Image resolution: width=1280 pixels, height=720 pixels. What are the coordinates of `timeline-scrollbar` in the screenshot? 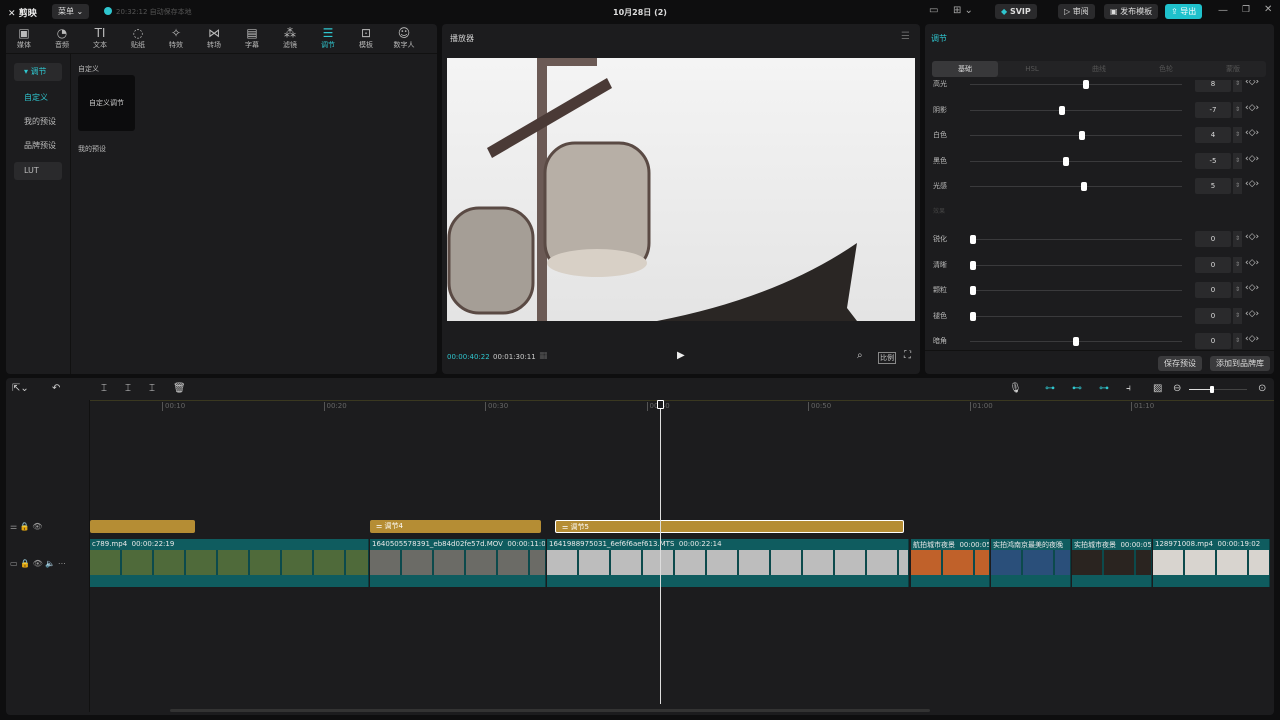 It's located at (550, 710).